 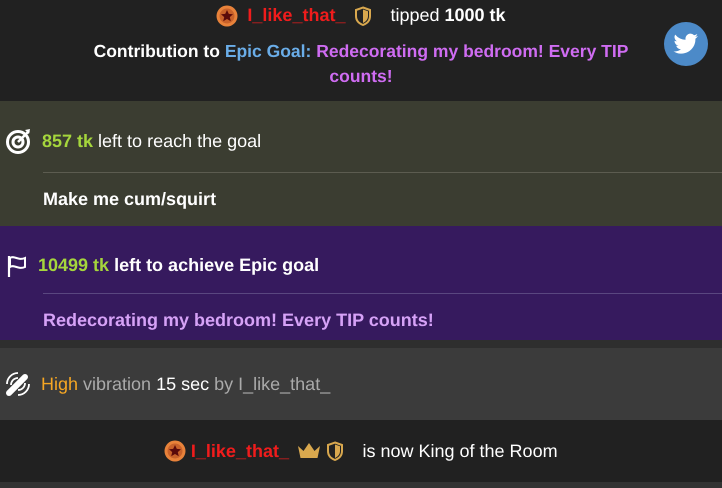 I want to click on twitter-share-button, so click(x=686, y=44).